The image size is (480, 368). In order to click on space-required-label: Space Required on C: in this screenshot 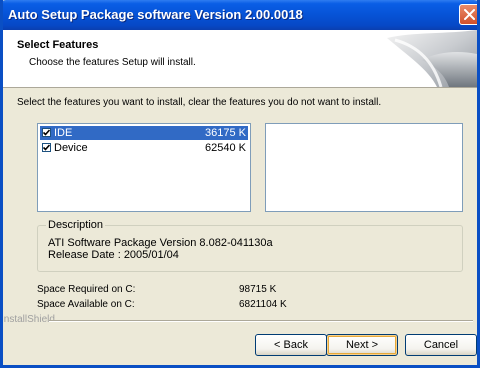, I will do `click(86, 289)`.